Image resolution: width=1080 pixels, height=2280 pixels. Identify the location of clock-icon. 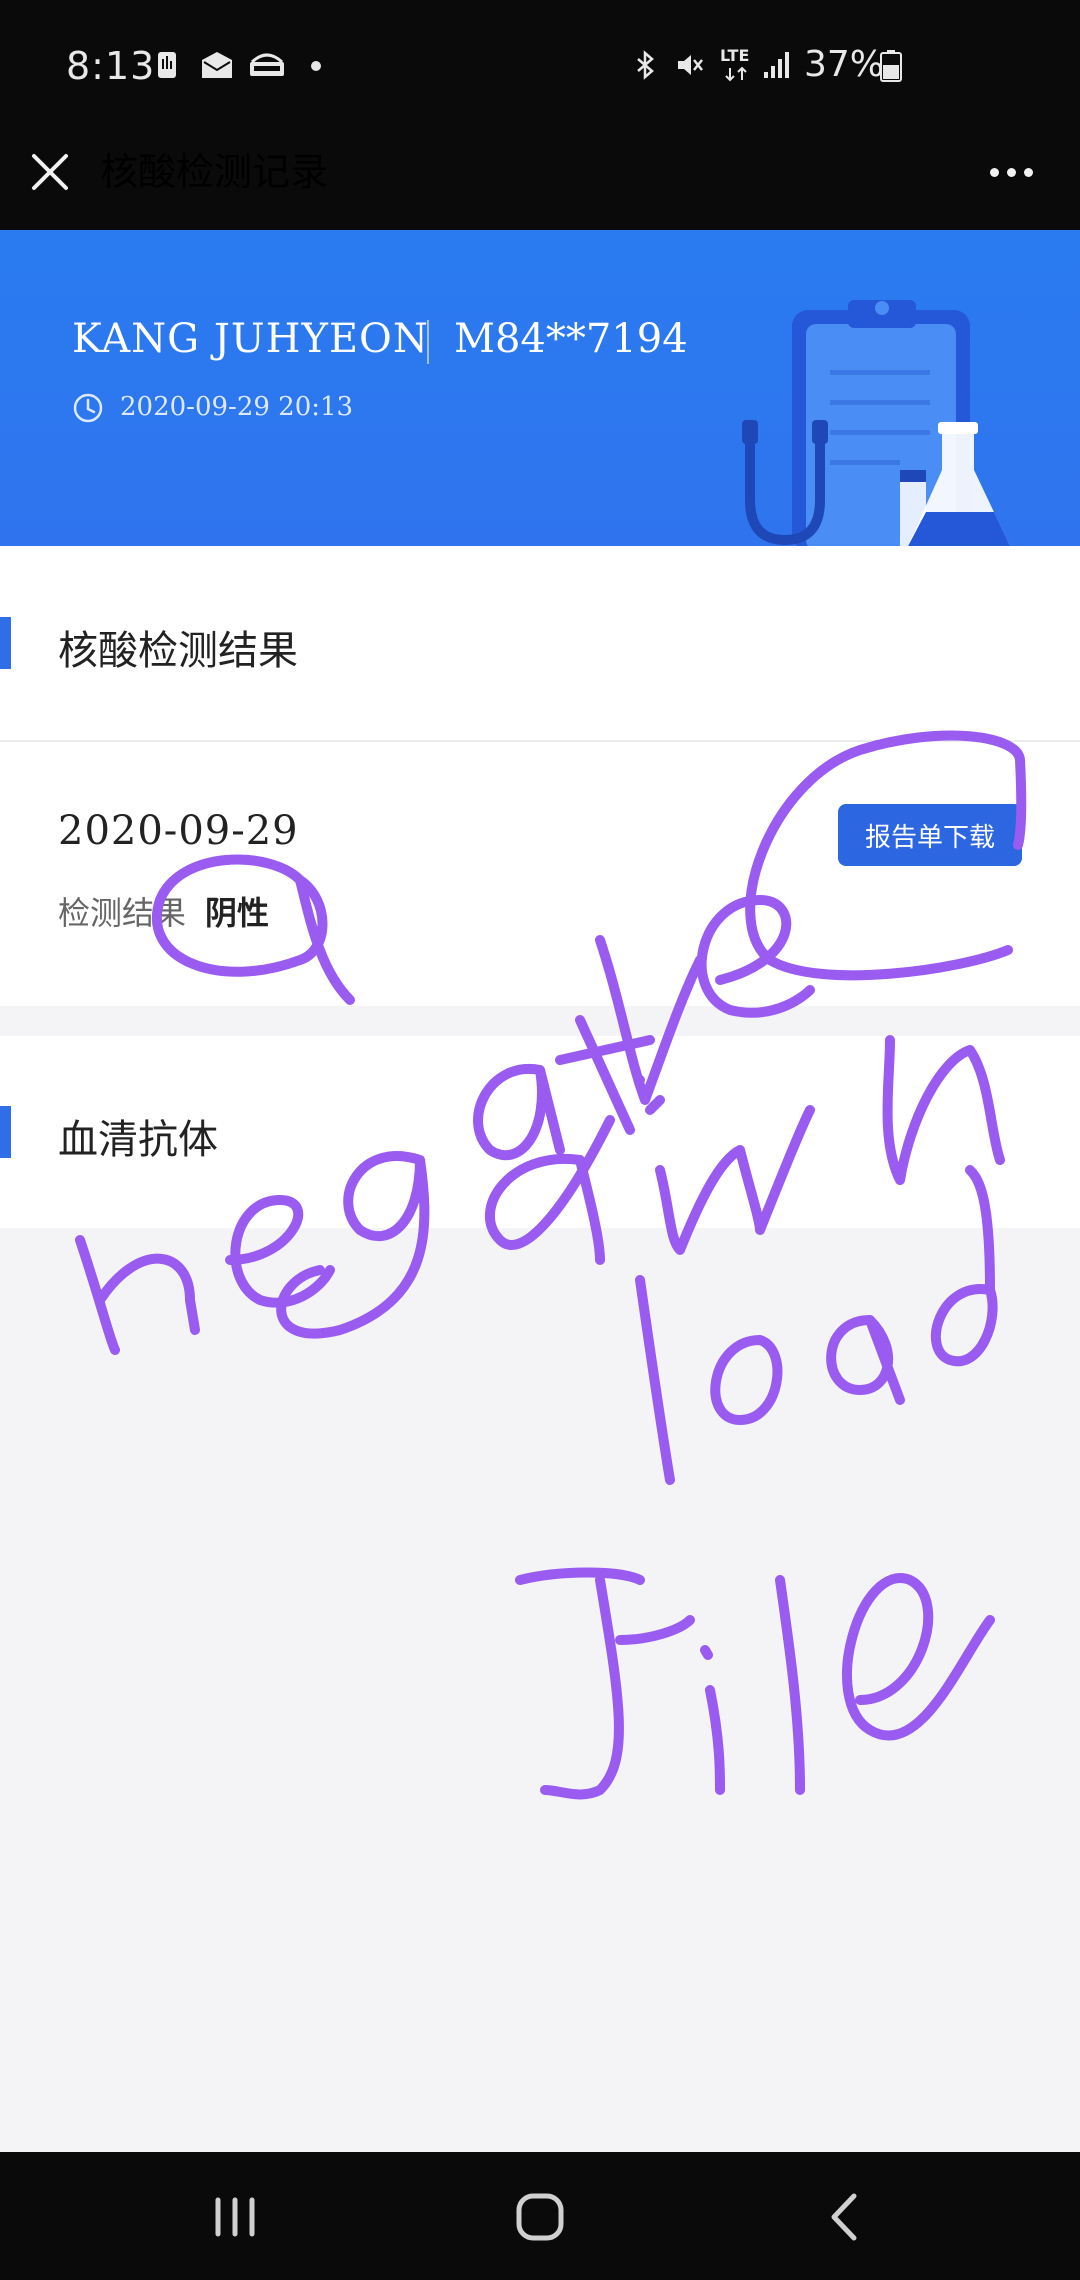
(88, 408).